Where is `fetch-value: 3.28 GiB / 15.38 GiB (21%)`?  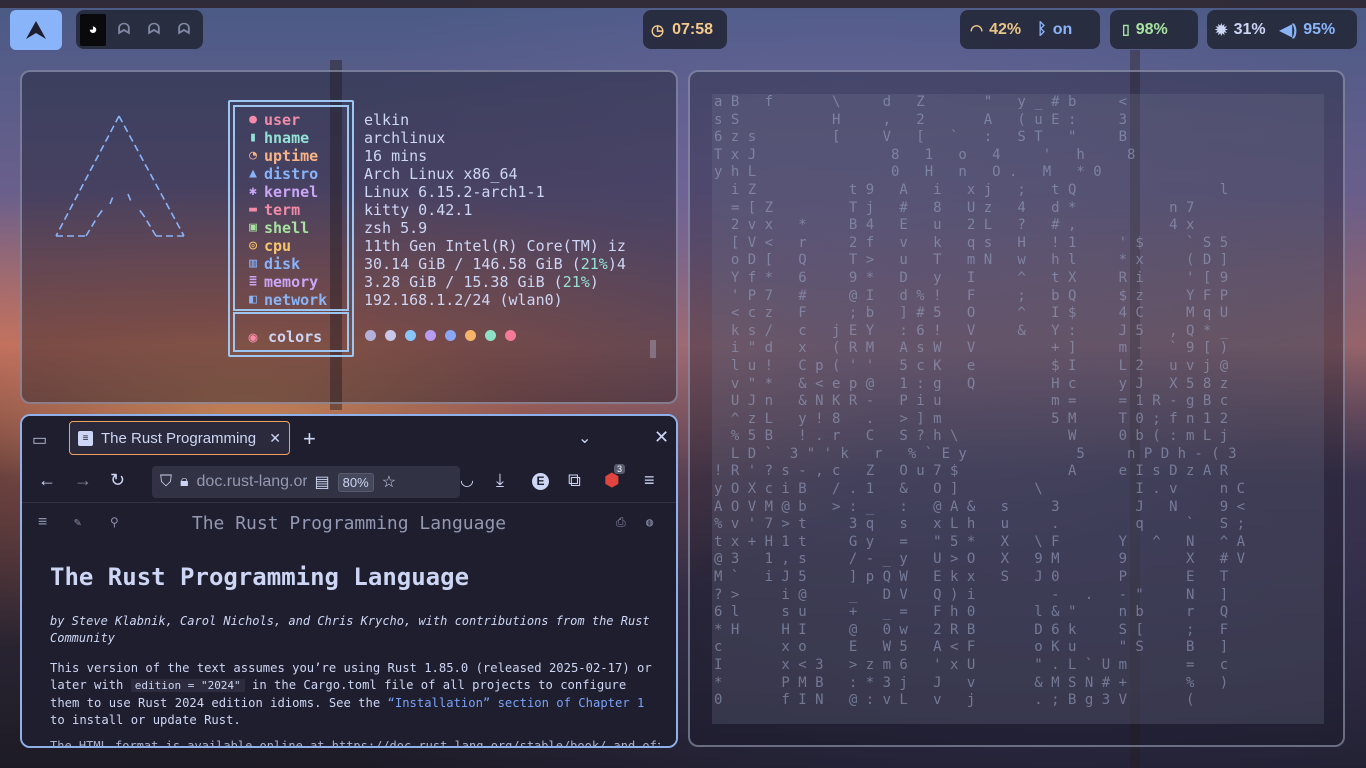 fetch-value: 3.28 GiB / 15.38 GiB (21%) is located at coordinates (481, 282).